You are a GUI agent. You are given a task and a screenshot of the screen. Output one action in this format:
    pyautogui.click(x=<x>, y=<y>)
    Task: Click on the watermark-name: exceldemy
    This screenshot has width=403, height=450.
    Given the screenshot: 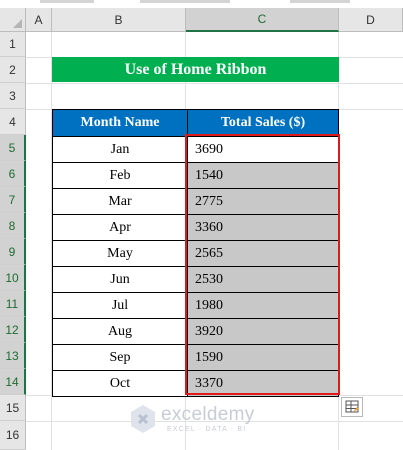 What is the action you would take?
    pyautogui.click(x=208, y=414)
    